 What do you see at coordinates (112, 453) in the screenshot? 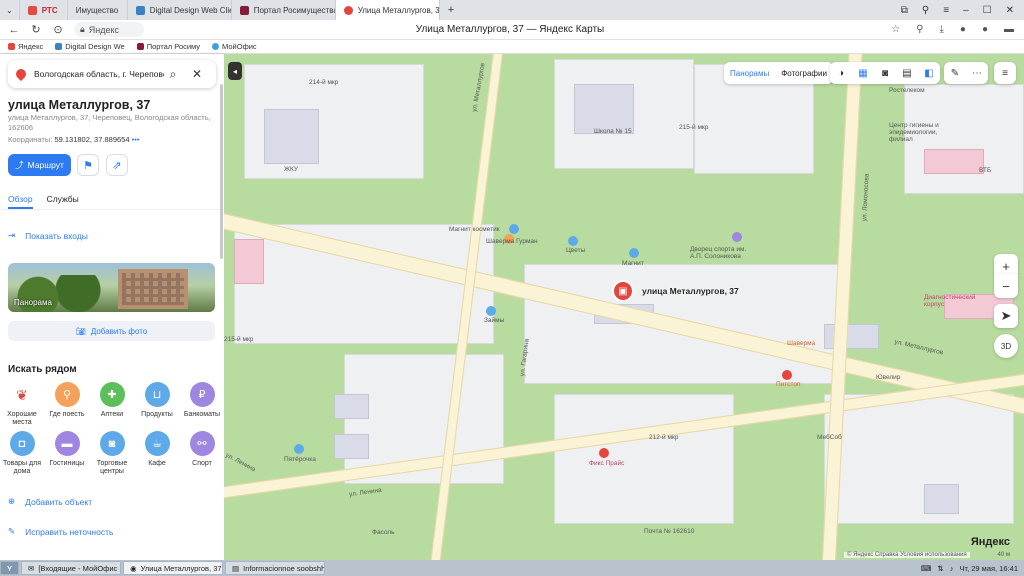
I see `category-malls: ◙ Торговые центры` at bounding box center [112, 453].